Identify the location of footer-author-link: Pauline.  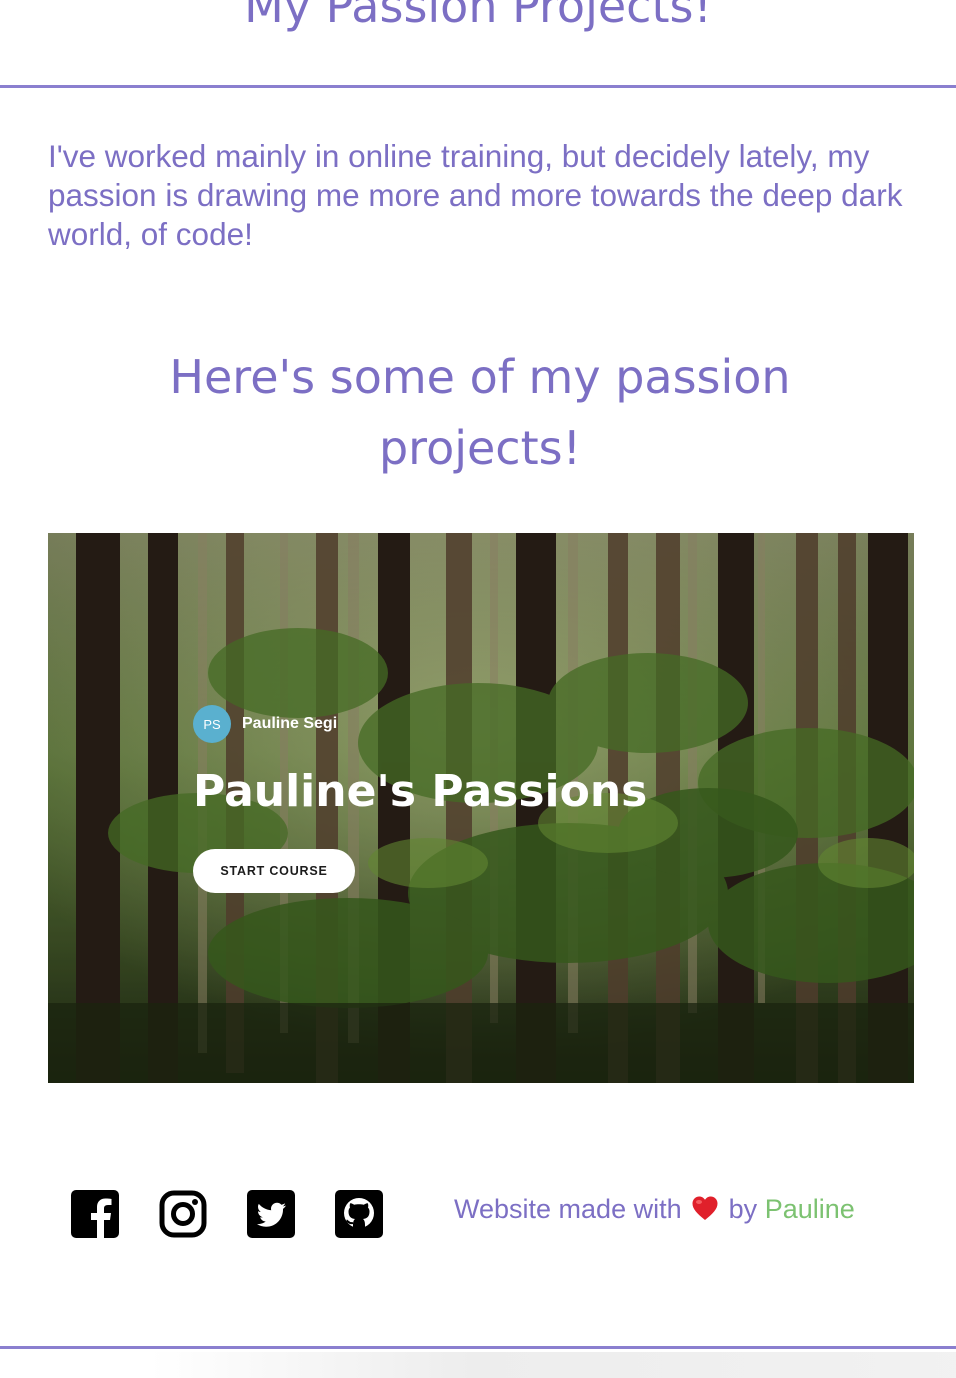
(810, 1209).